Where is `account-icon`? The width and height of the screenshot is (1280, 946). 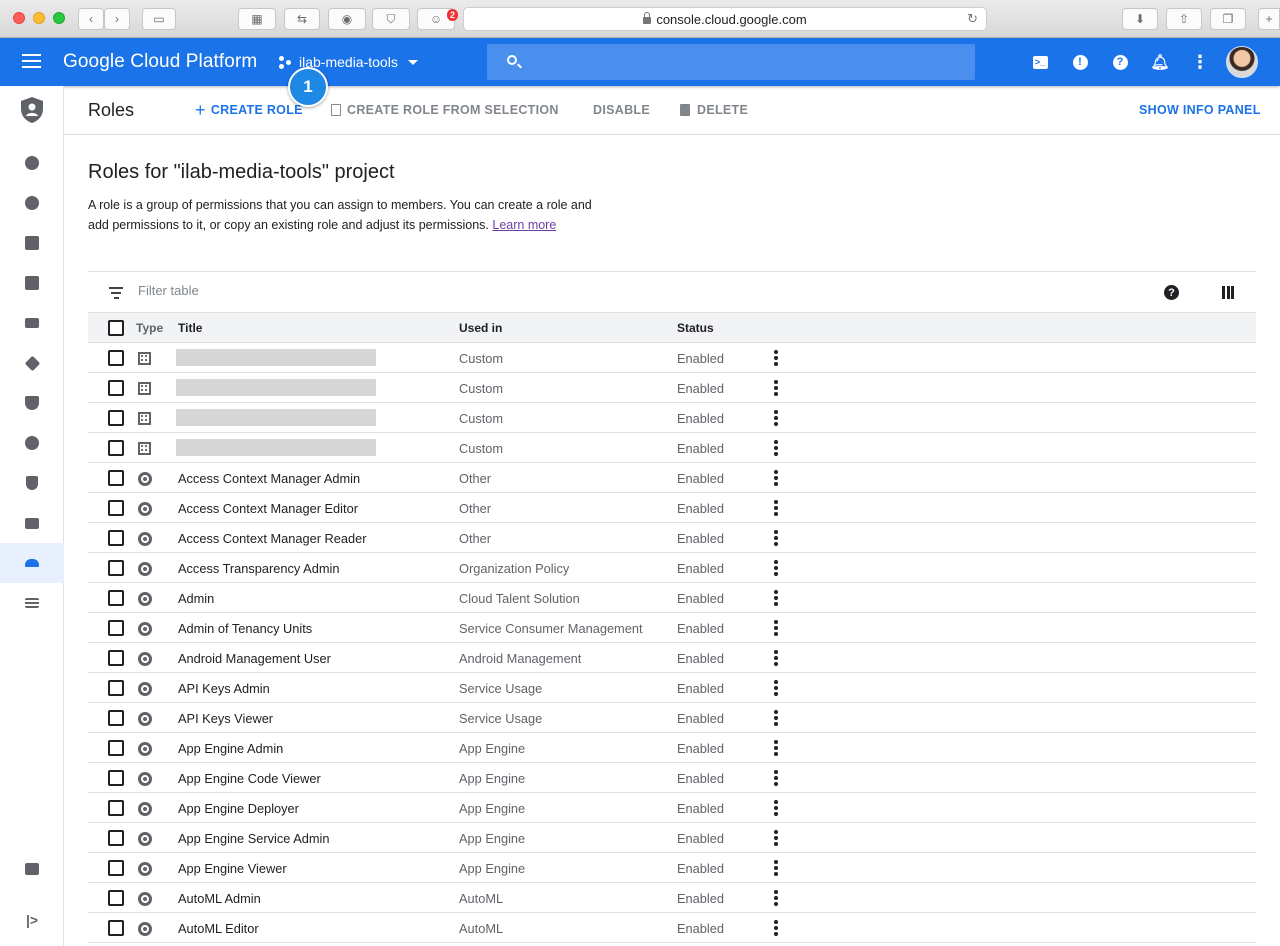
account-icon is located at coordinates (32, 203).